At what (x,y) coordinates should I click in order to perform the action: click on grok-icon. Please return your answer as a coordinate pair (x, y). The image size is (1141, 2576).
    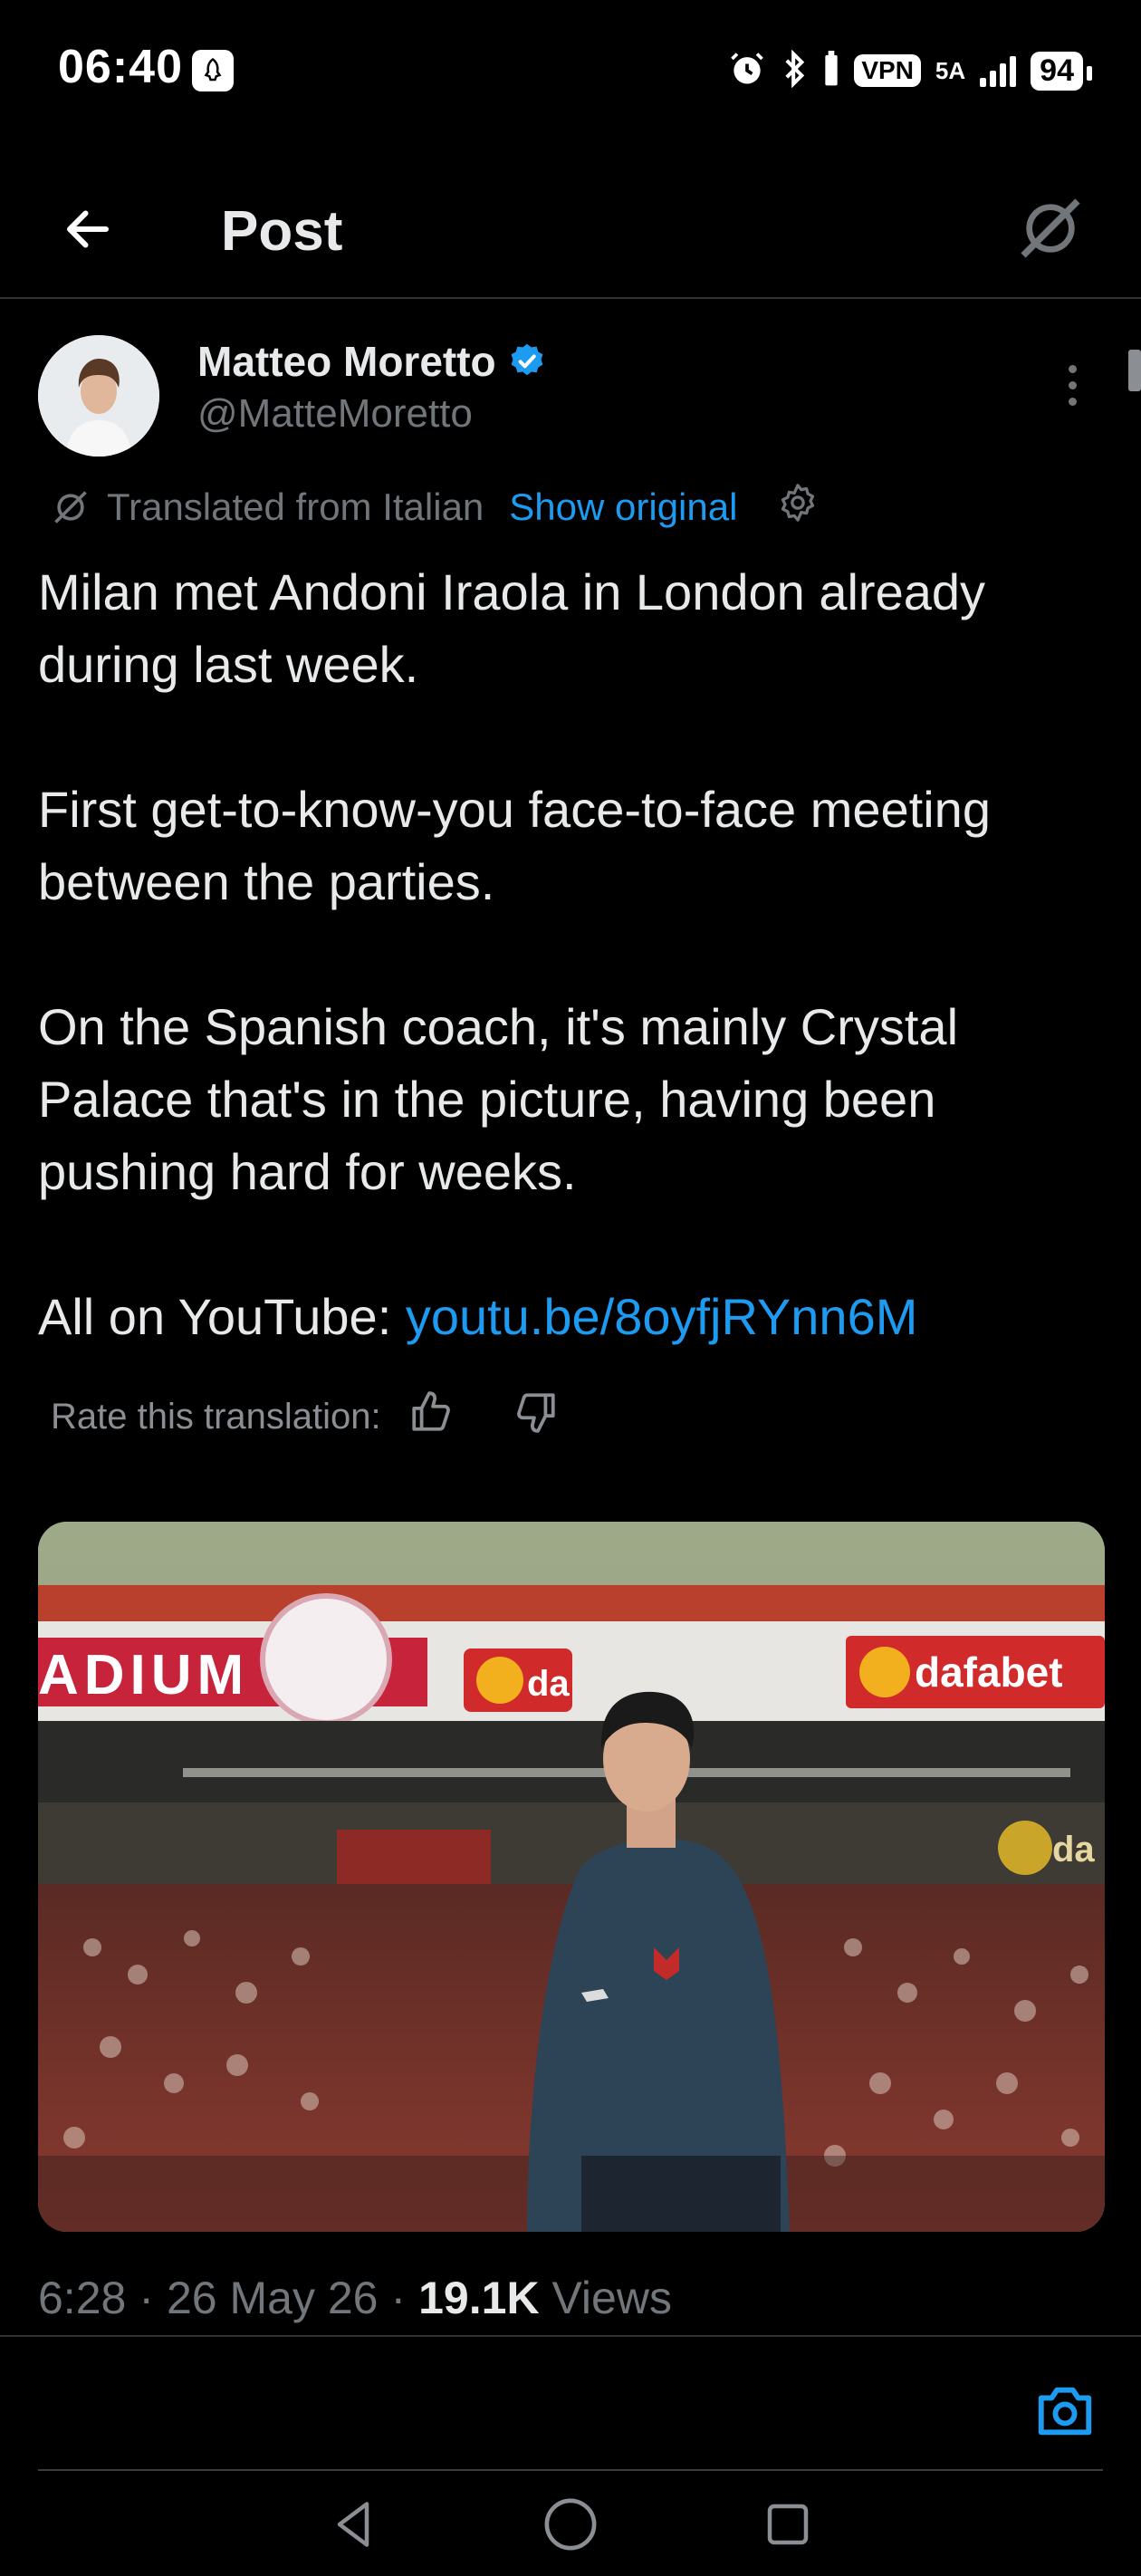
    Looking at the image, I should click on (1051, 228).